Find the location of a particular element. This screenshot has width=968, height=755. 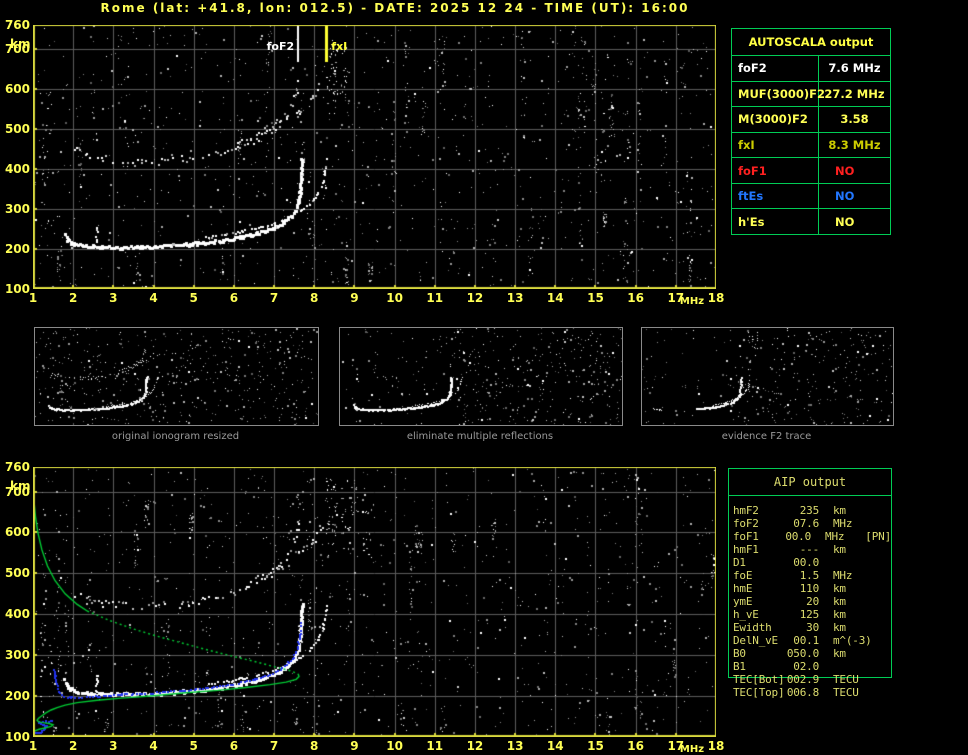

parameter-label: foE is located at coordinates (743, 575).